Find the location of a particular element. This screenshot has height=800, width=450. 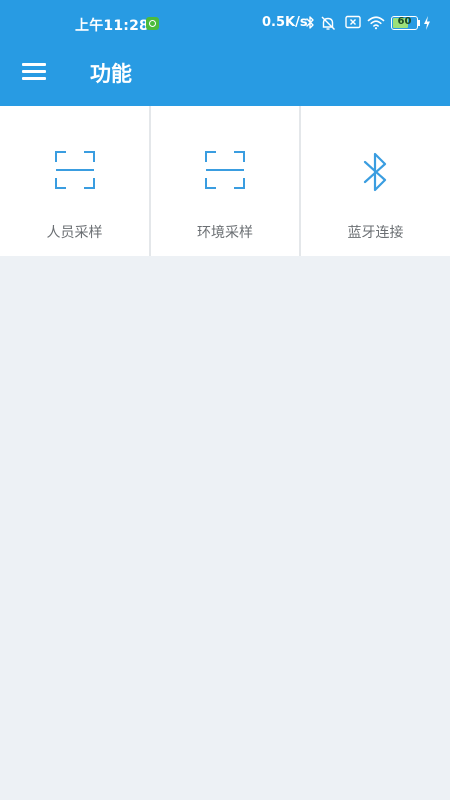

function-label: 环境采样 is located at coordinates (225, 233).